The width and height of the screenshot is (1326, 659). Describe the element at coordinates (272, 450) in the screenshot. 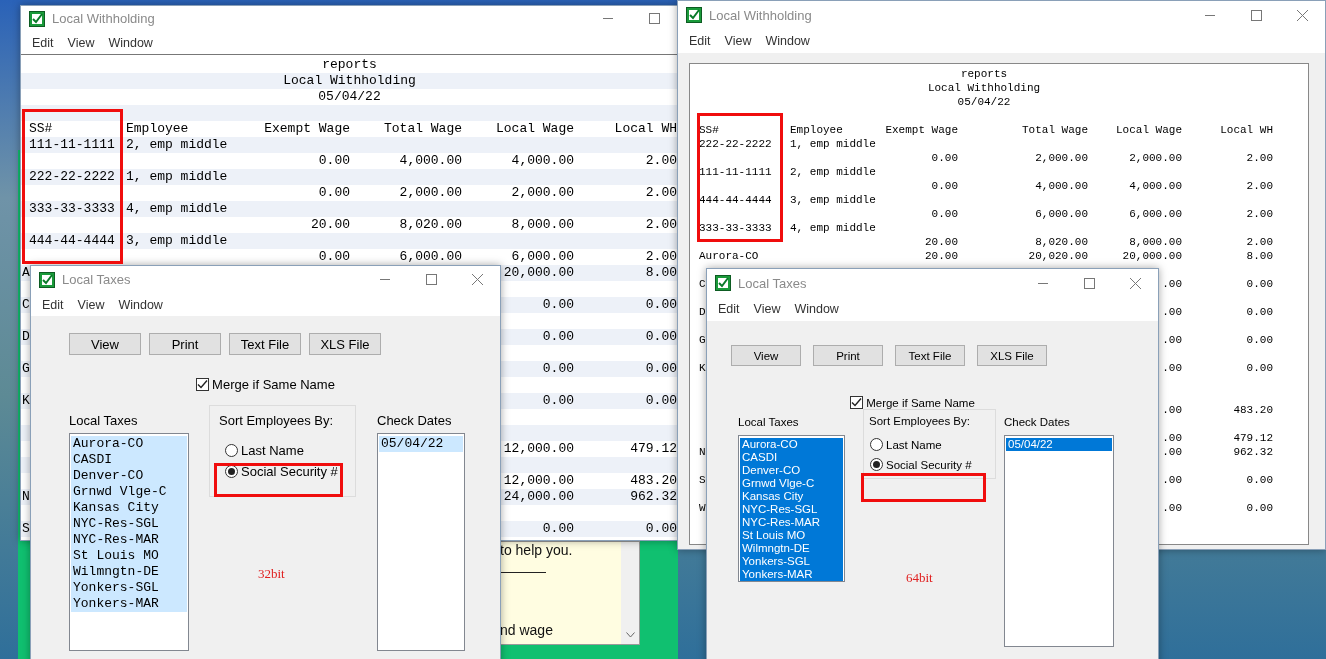

I see `radio-label: Last Name` at that location.